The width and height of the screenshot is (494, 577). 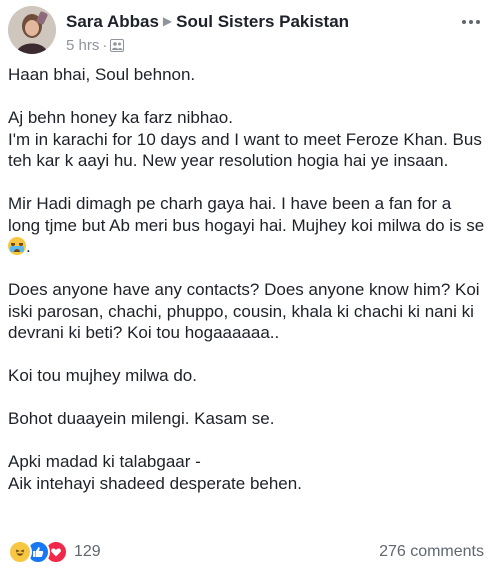 What do you see at coordinates (471, 22) in the screenshot?
I see `more-options-icon` at bounding box center [471, 22].